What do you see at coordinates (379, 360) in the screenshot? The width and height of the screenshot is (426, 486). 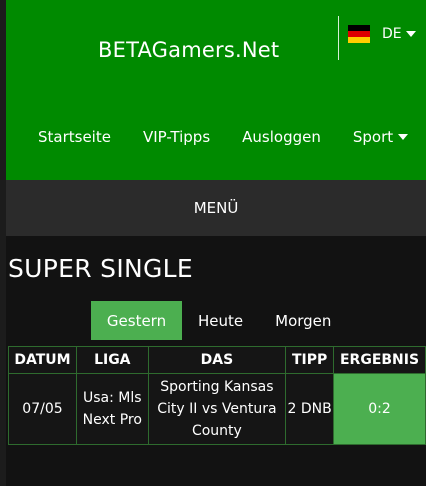 I see `column-header-ergebnis: ERGEBNIS` at bounding box center [379, 360].